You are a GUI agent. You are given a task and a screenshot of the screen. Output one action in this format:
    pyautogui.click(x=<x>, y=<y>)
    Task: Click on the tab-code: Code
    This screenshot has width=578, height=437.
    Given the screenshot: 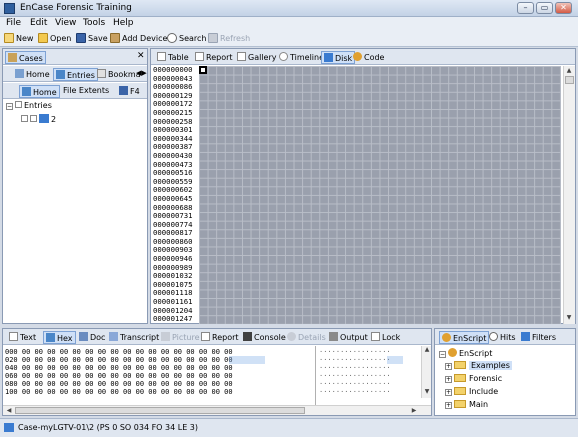 What is the action you would take?
    pyautogui.click(x=368, y=57)
    